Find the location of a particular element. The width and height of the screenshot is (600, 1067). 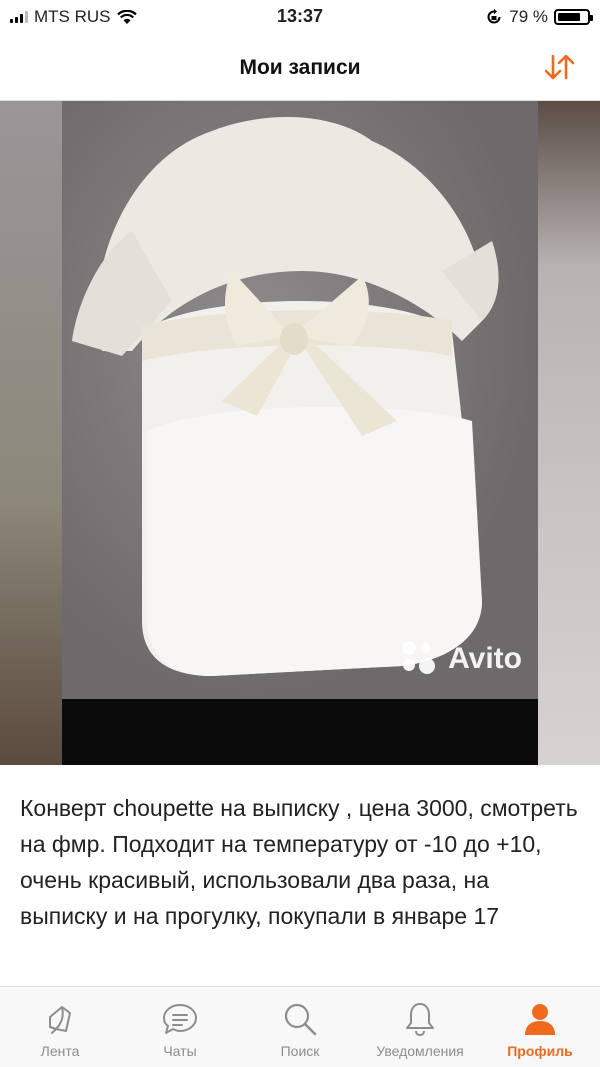

tab-bar: Лента Чаты Поиск Уведомления Профиль is located at coordinates (300, 1026).